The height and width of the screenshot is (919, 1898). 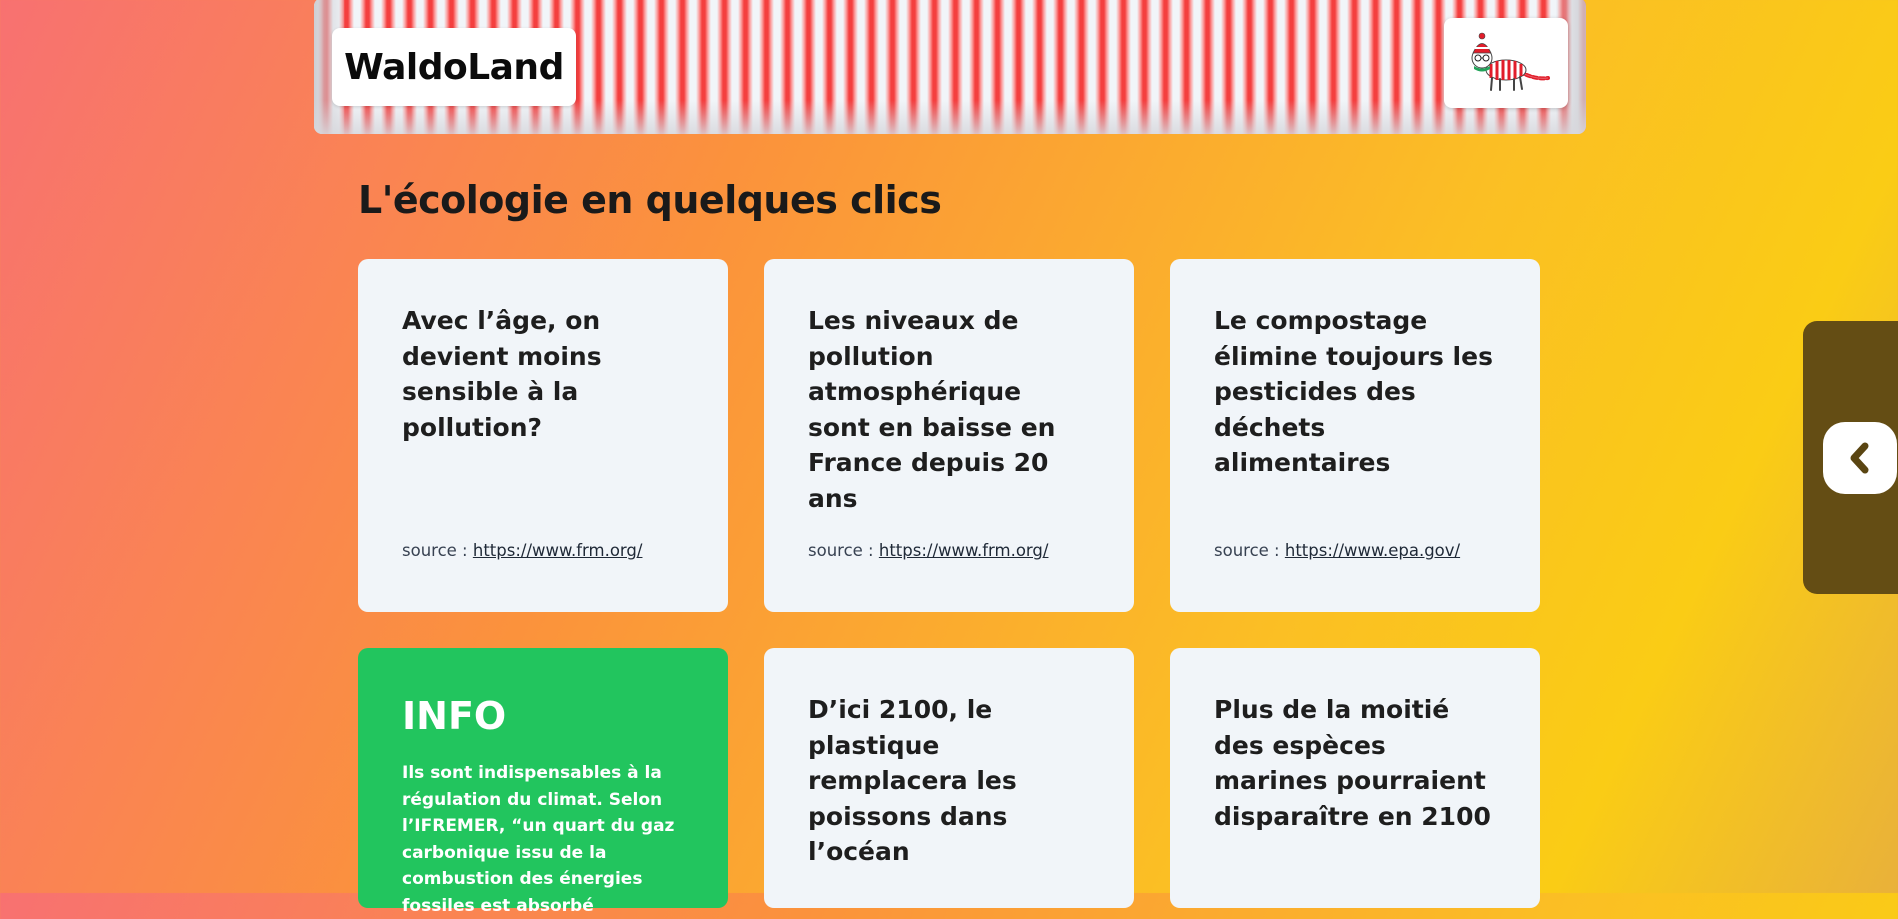 I want to click on page-title: L'écologie en quelques clics, so click(x=650, y=200).